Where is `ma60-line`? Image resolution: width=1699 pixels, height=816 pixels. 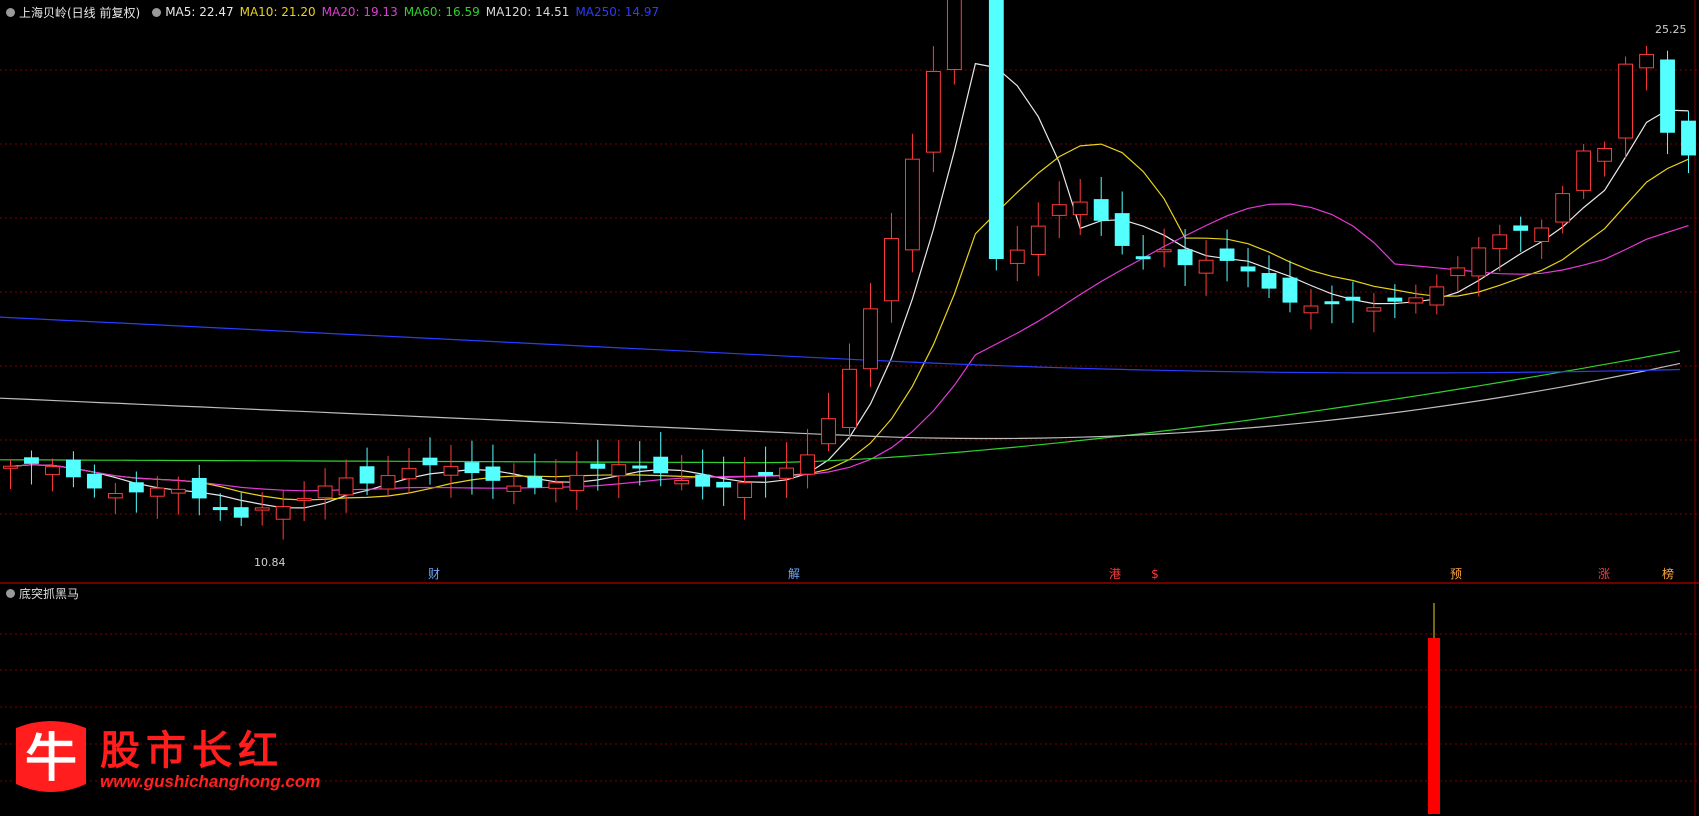 ma60-line is located at coordinates (840, 407).